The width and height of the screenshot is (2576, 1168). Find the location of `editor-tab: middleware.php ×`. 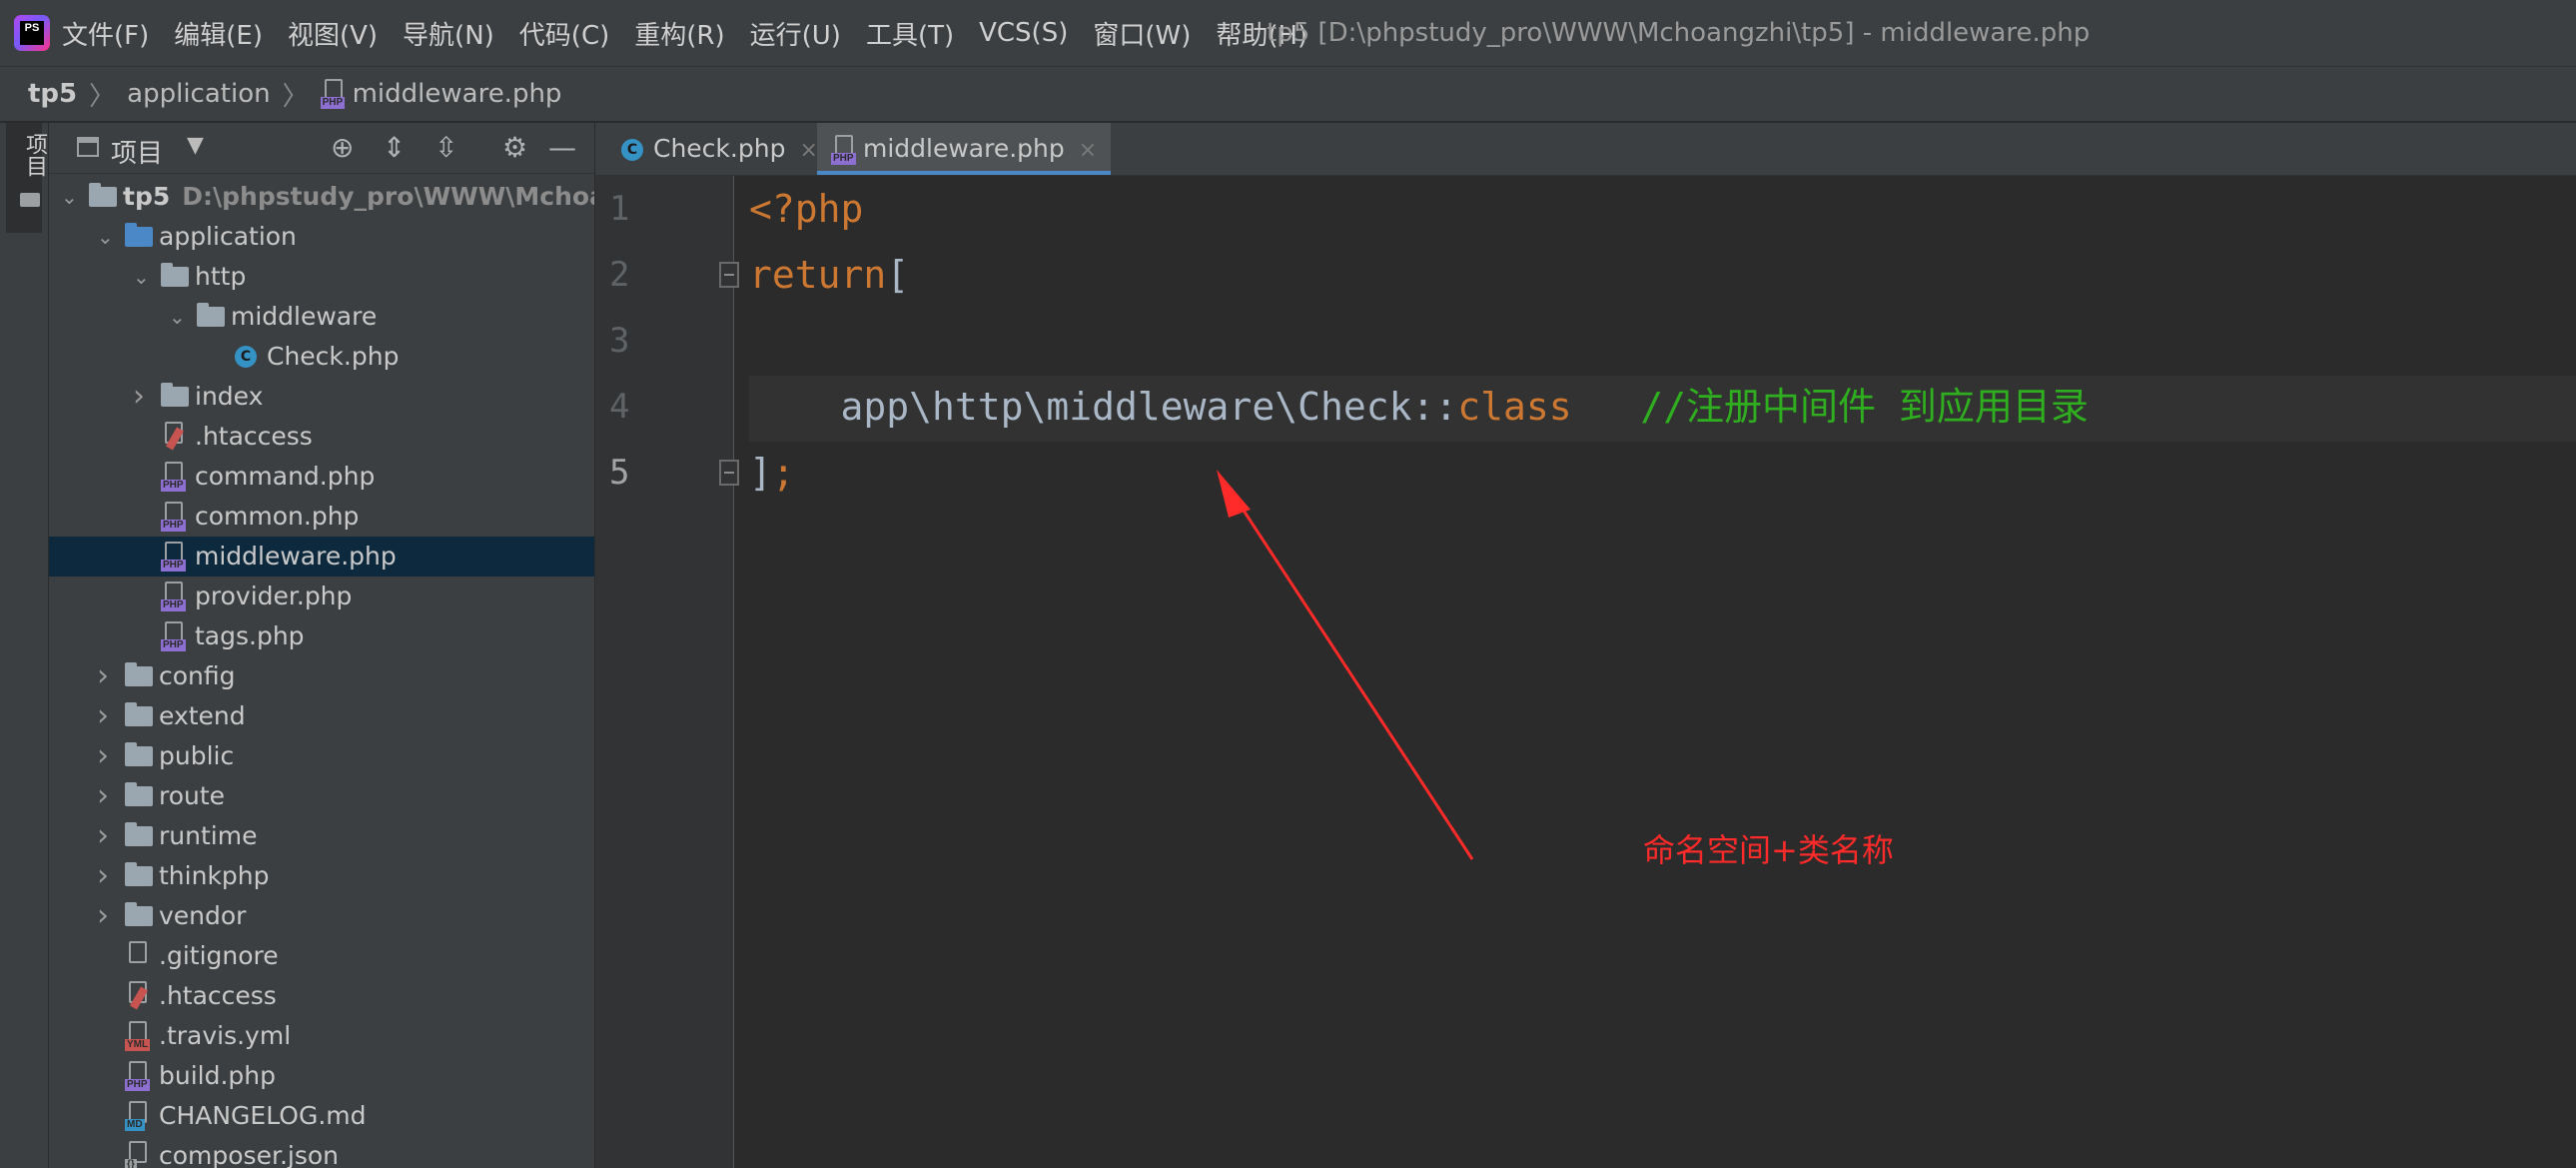

editor-tab: middleware.php × is located at coordinates (965, 149).